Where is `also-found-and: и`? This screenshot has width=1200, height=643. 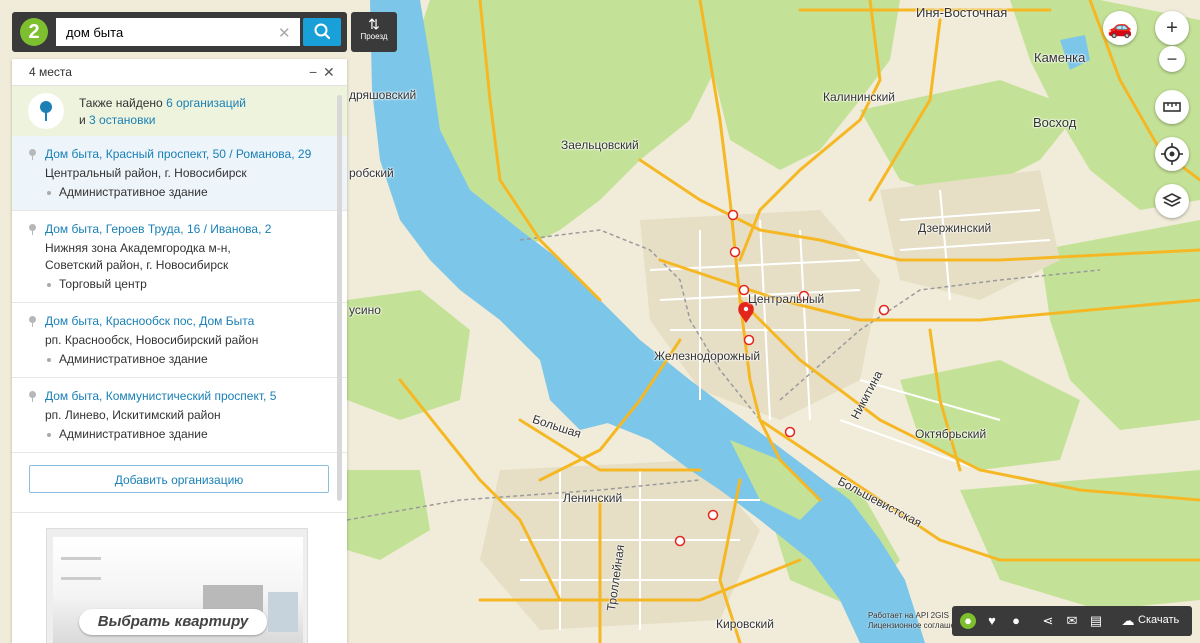
also-found-and: и is located at coordinates (82, 120).